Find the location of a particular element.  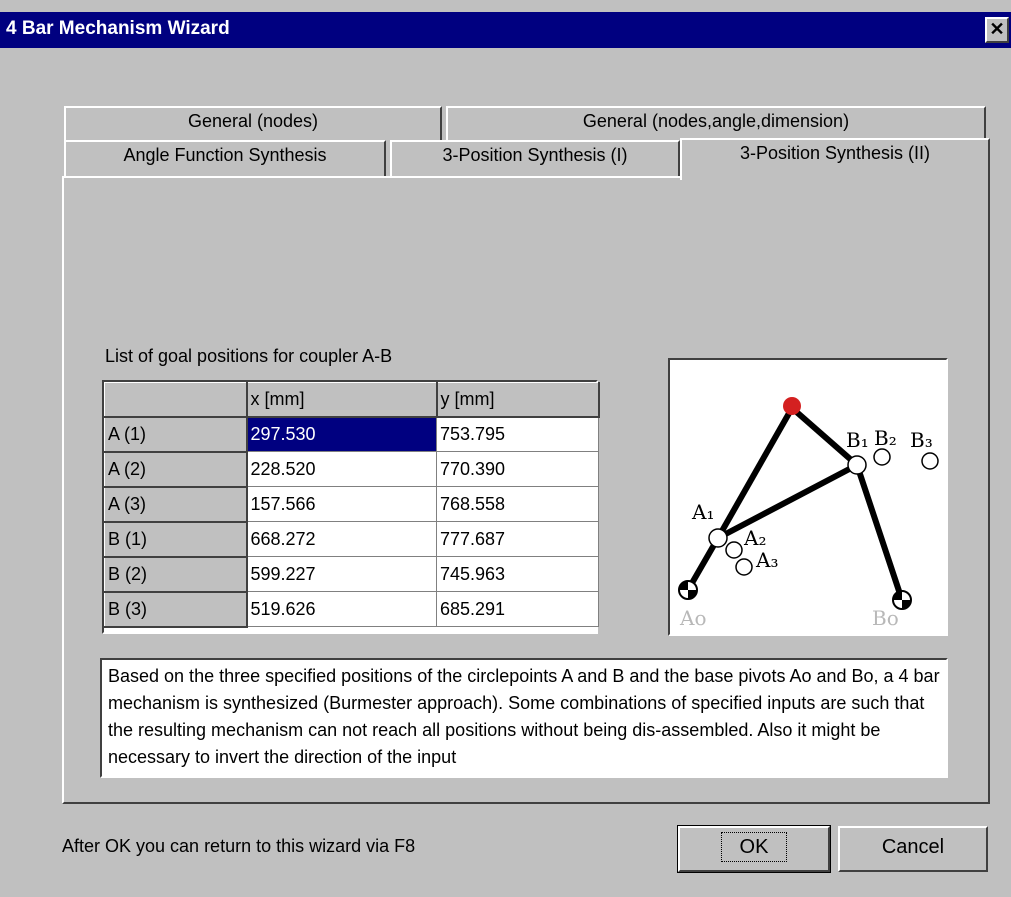

label-a2: A₂ is located at coordinates (755, 538).